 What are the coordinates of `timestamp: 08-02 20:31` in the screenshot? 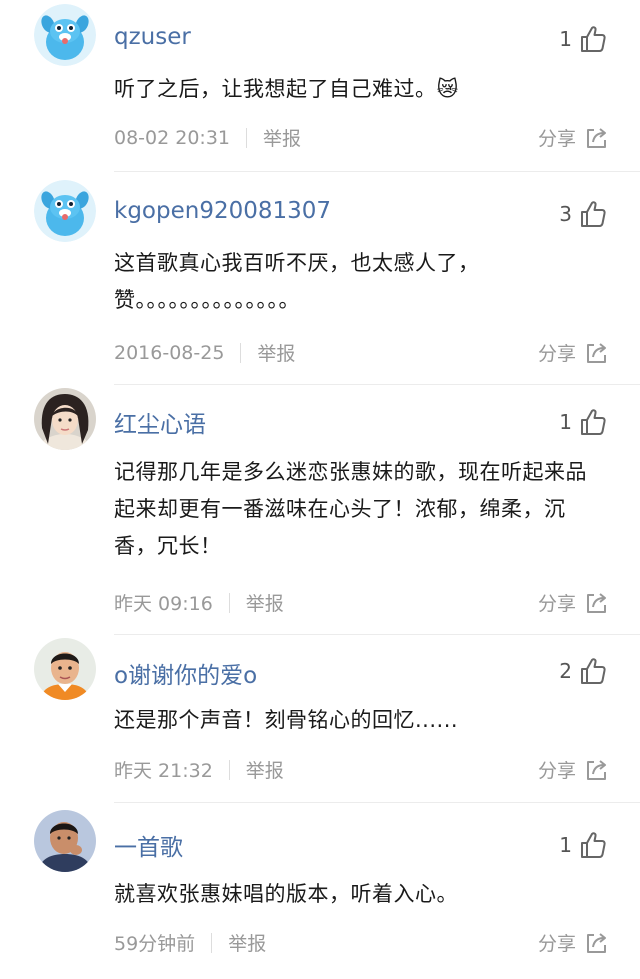 It's located at (172, 137).